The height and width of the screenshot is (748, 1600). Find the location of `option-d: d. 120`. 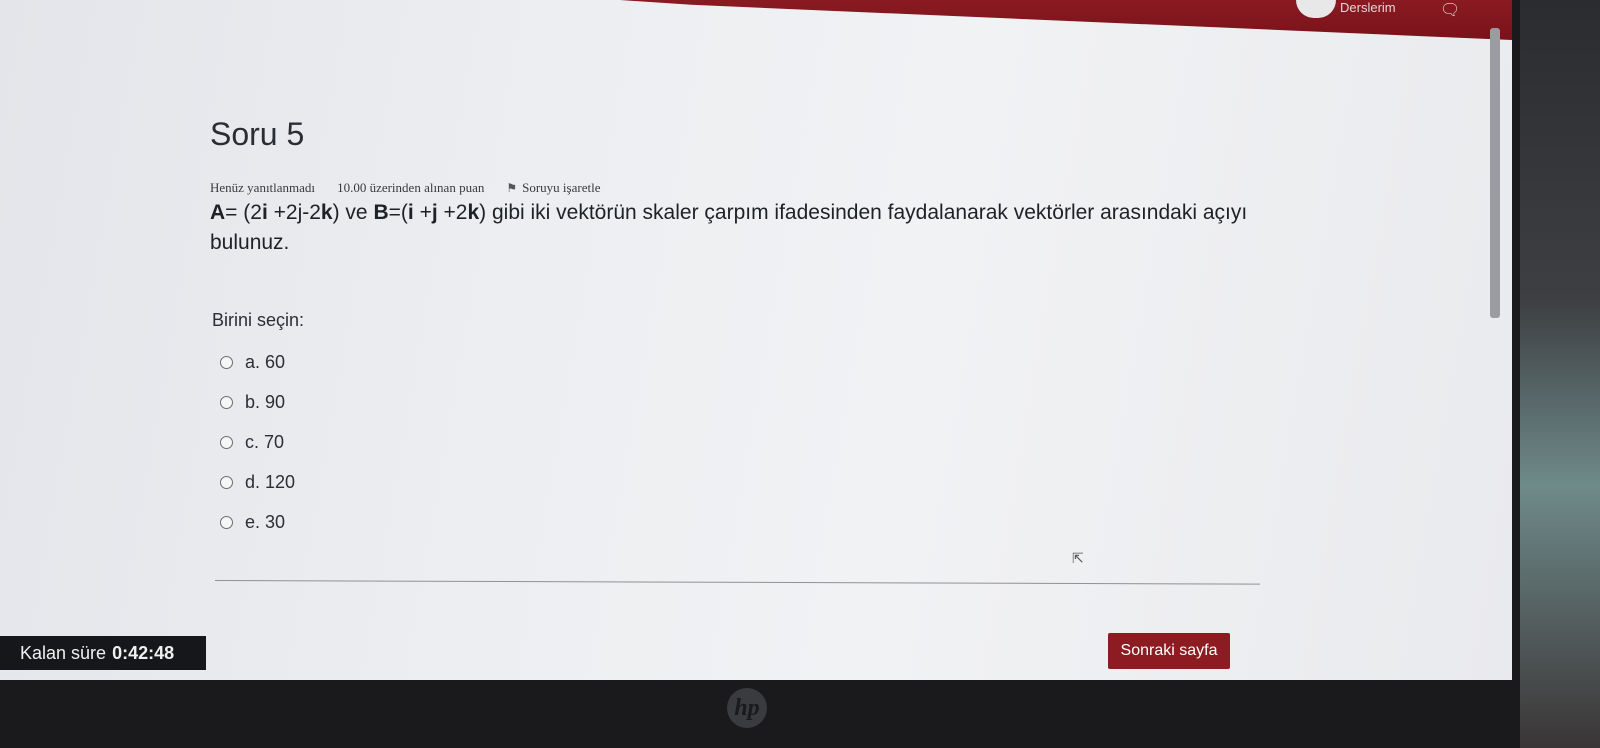

option-d: d. 120 is located at coordinates (257, 482).